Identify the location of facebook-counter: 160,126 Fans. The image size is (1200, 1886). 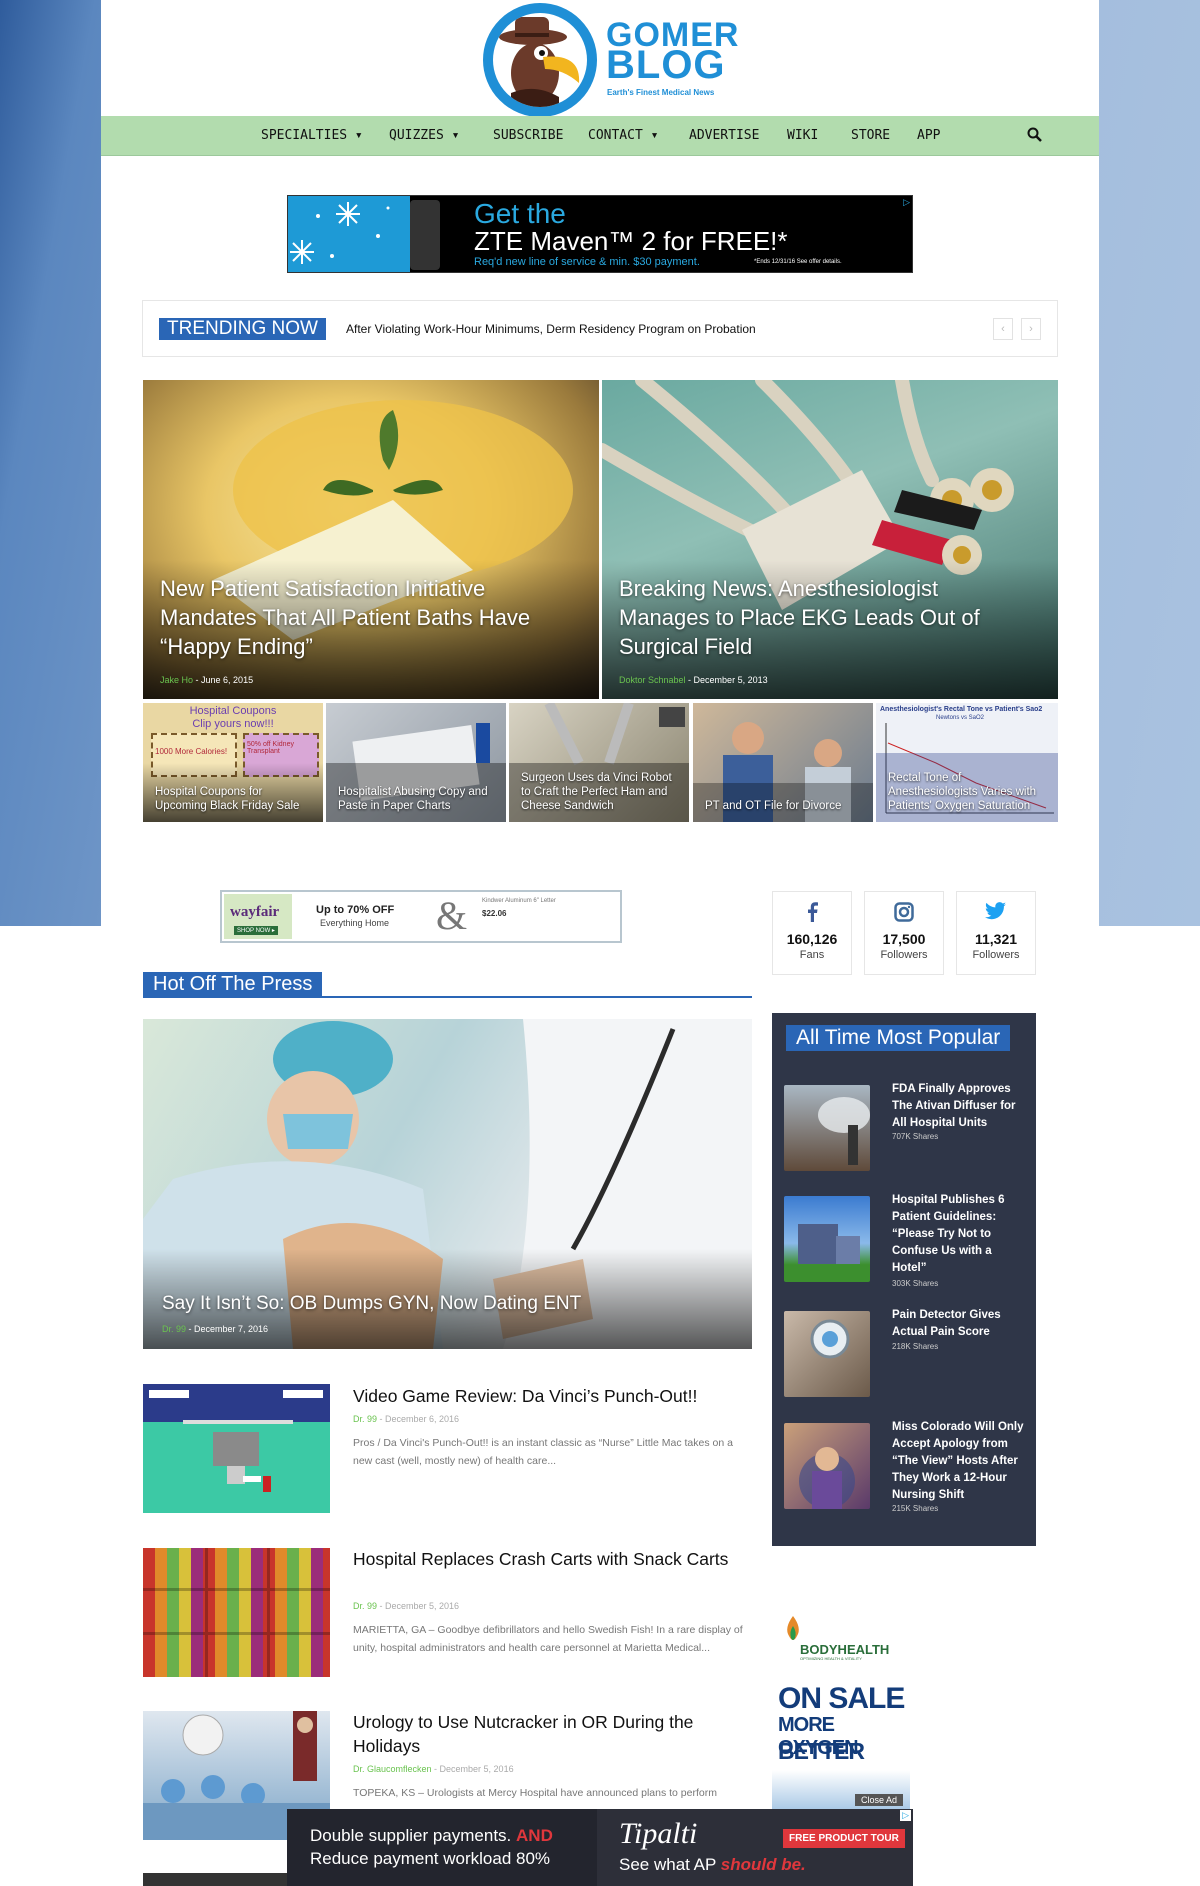
(812, 933).